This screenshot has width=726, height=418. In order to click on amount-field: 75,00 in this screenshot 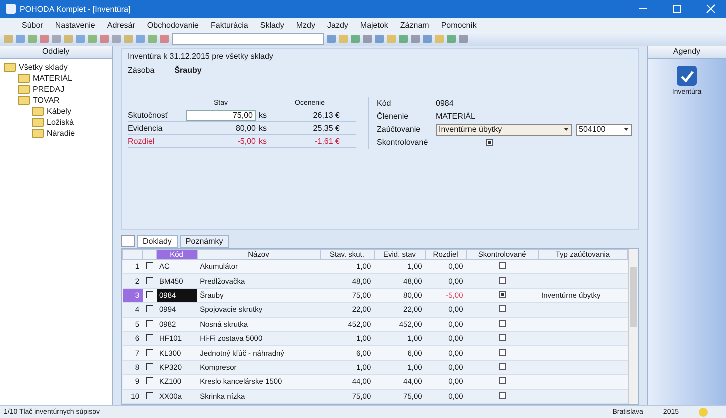, I will do `click(221, 115)`.